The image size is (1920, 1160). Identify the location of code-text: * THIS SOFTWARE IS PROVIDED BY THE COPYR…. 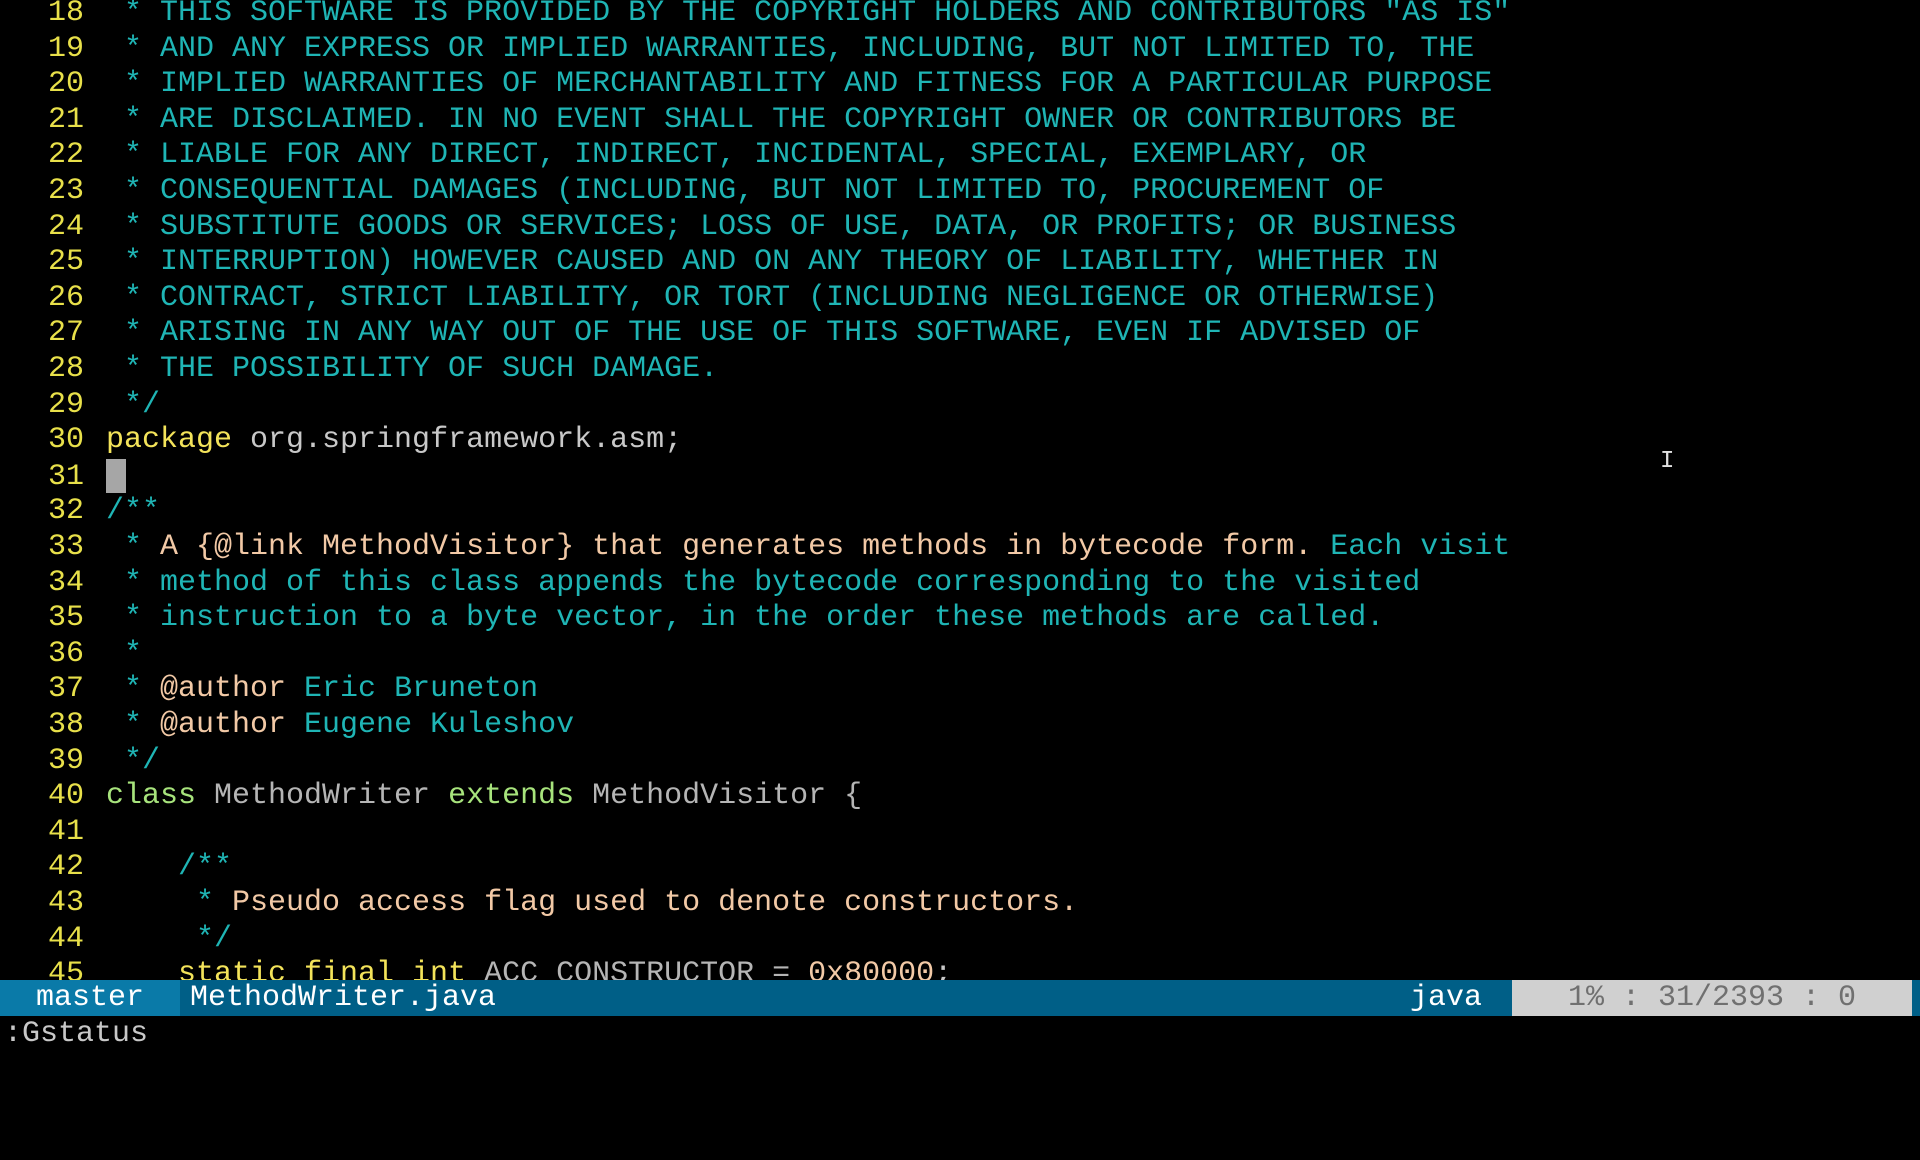
(808, 15).